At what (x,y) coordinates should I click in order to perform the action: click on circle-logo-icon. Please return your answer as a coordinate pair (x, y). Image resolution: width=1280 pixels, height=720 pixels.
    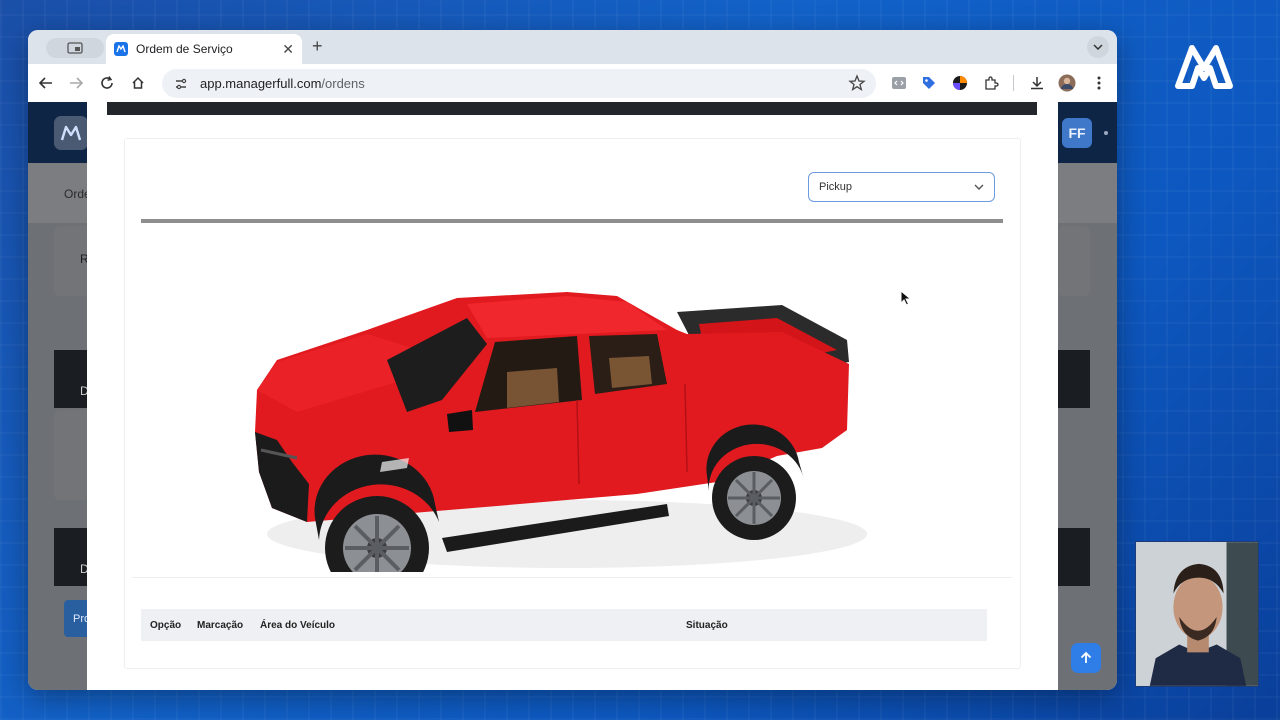
    Looking at the image, I should click on (960, 83).